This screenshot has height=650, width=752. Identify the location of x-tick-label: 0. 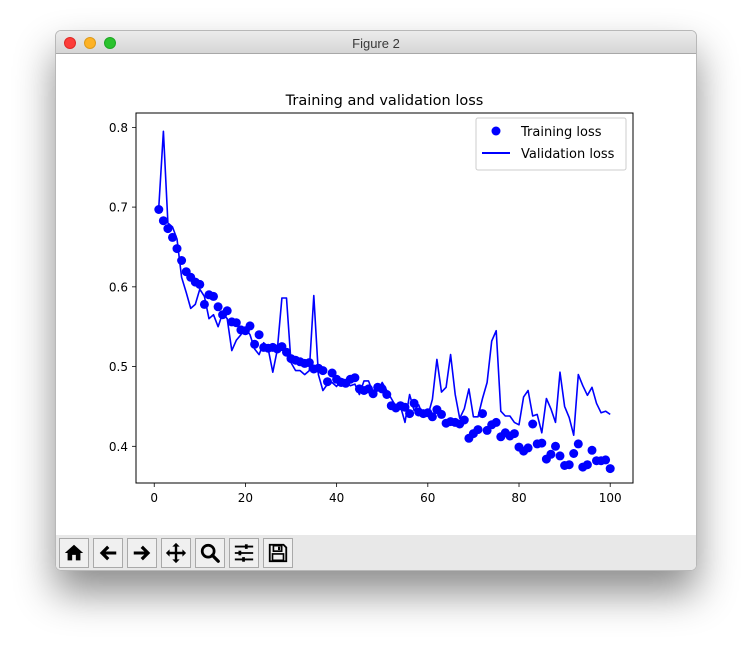
(154, 498).